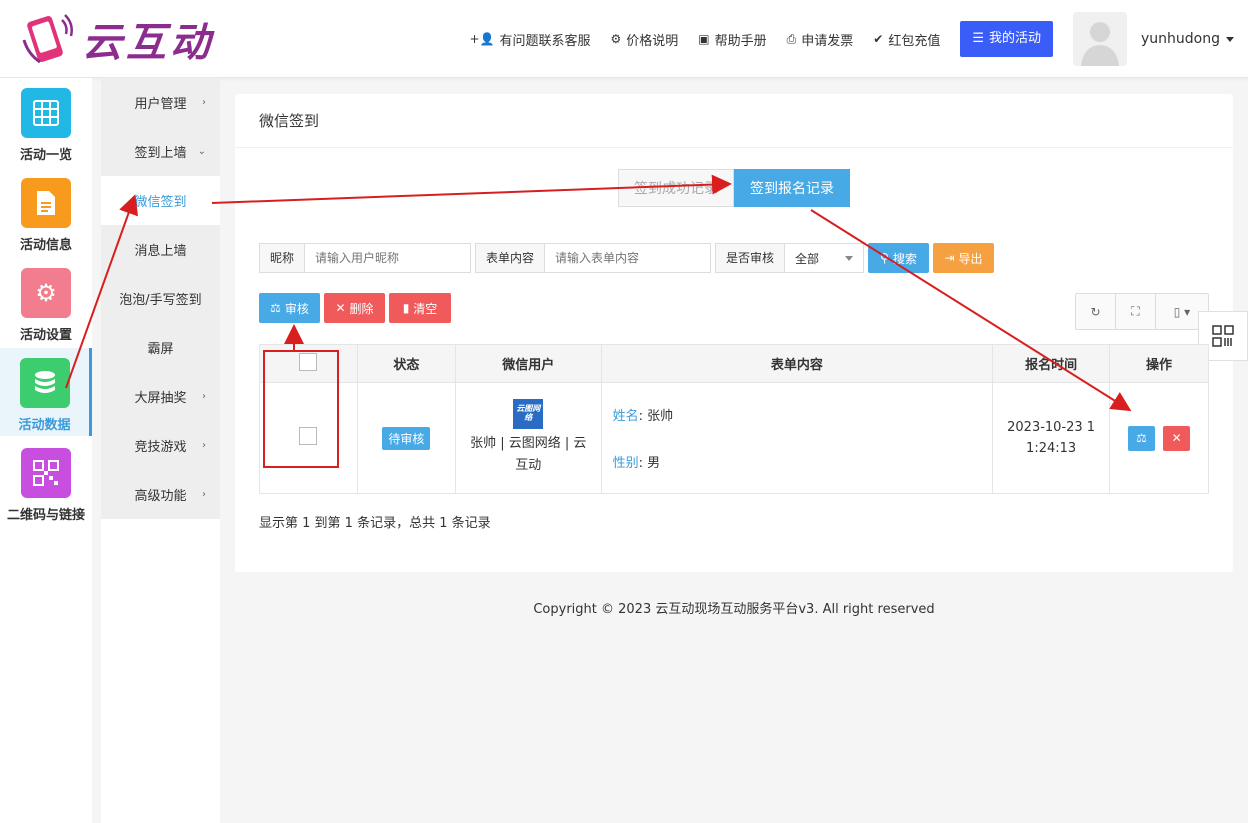 This screenshot has width=1248, height=823. What do you see at coordinates (148, 43) in the screenshot?
I see `logo-text: 云互动` at bounding box center [148, 43].